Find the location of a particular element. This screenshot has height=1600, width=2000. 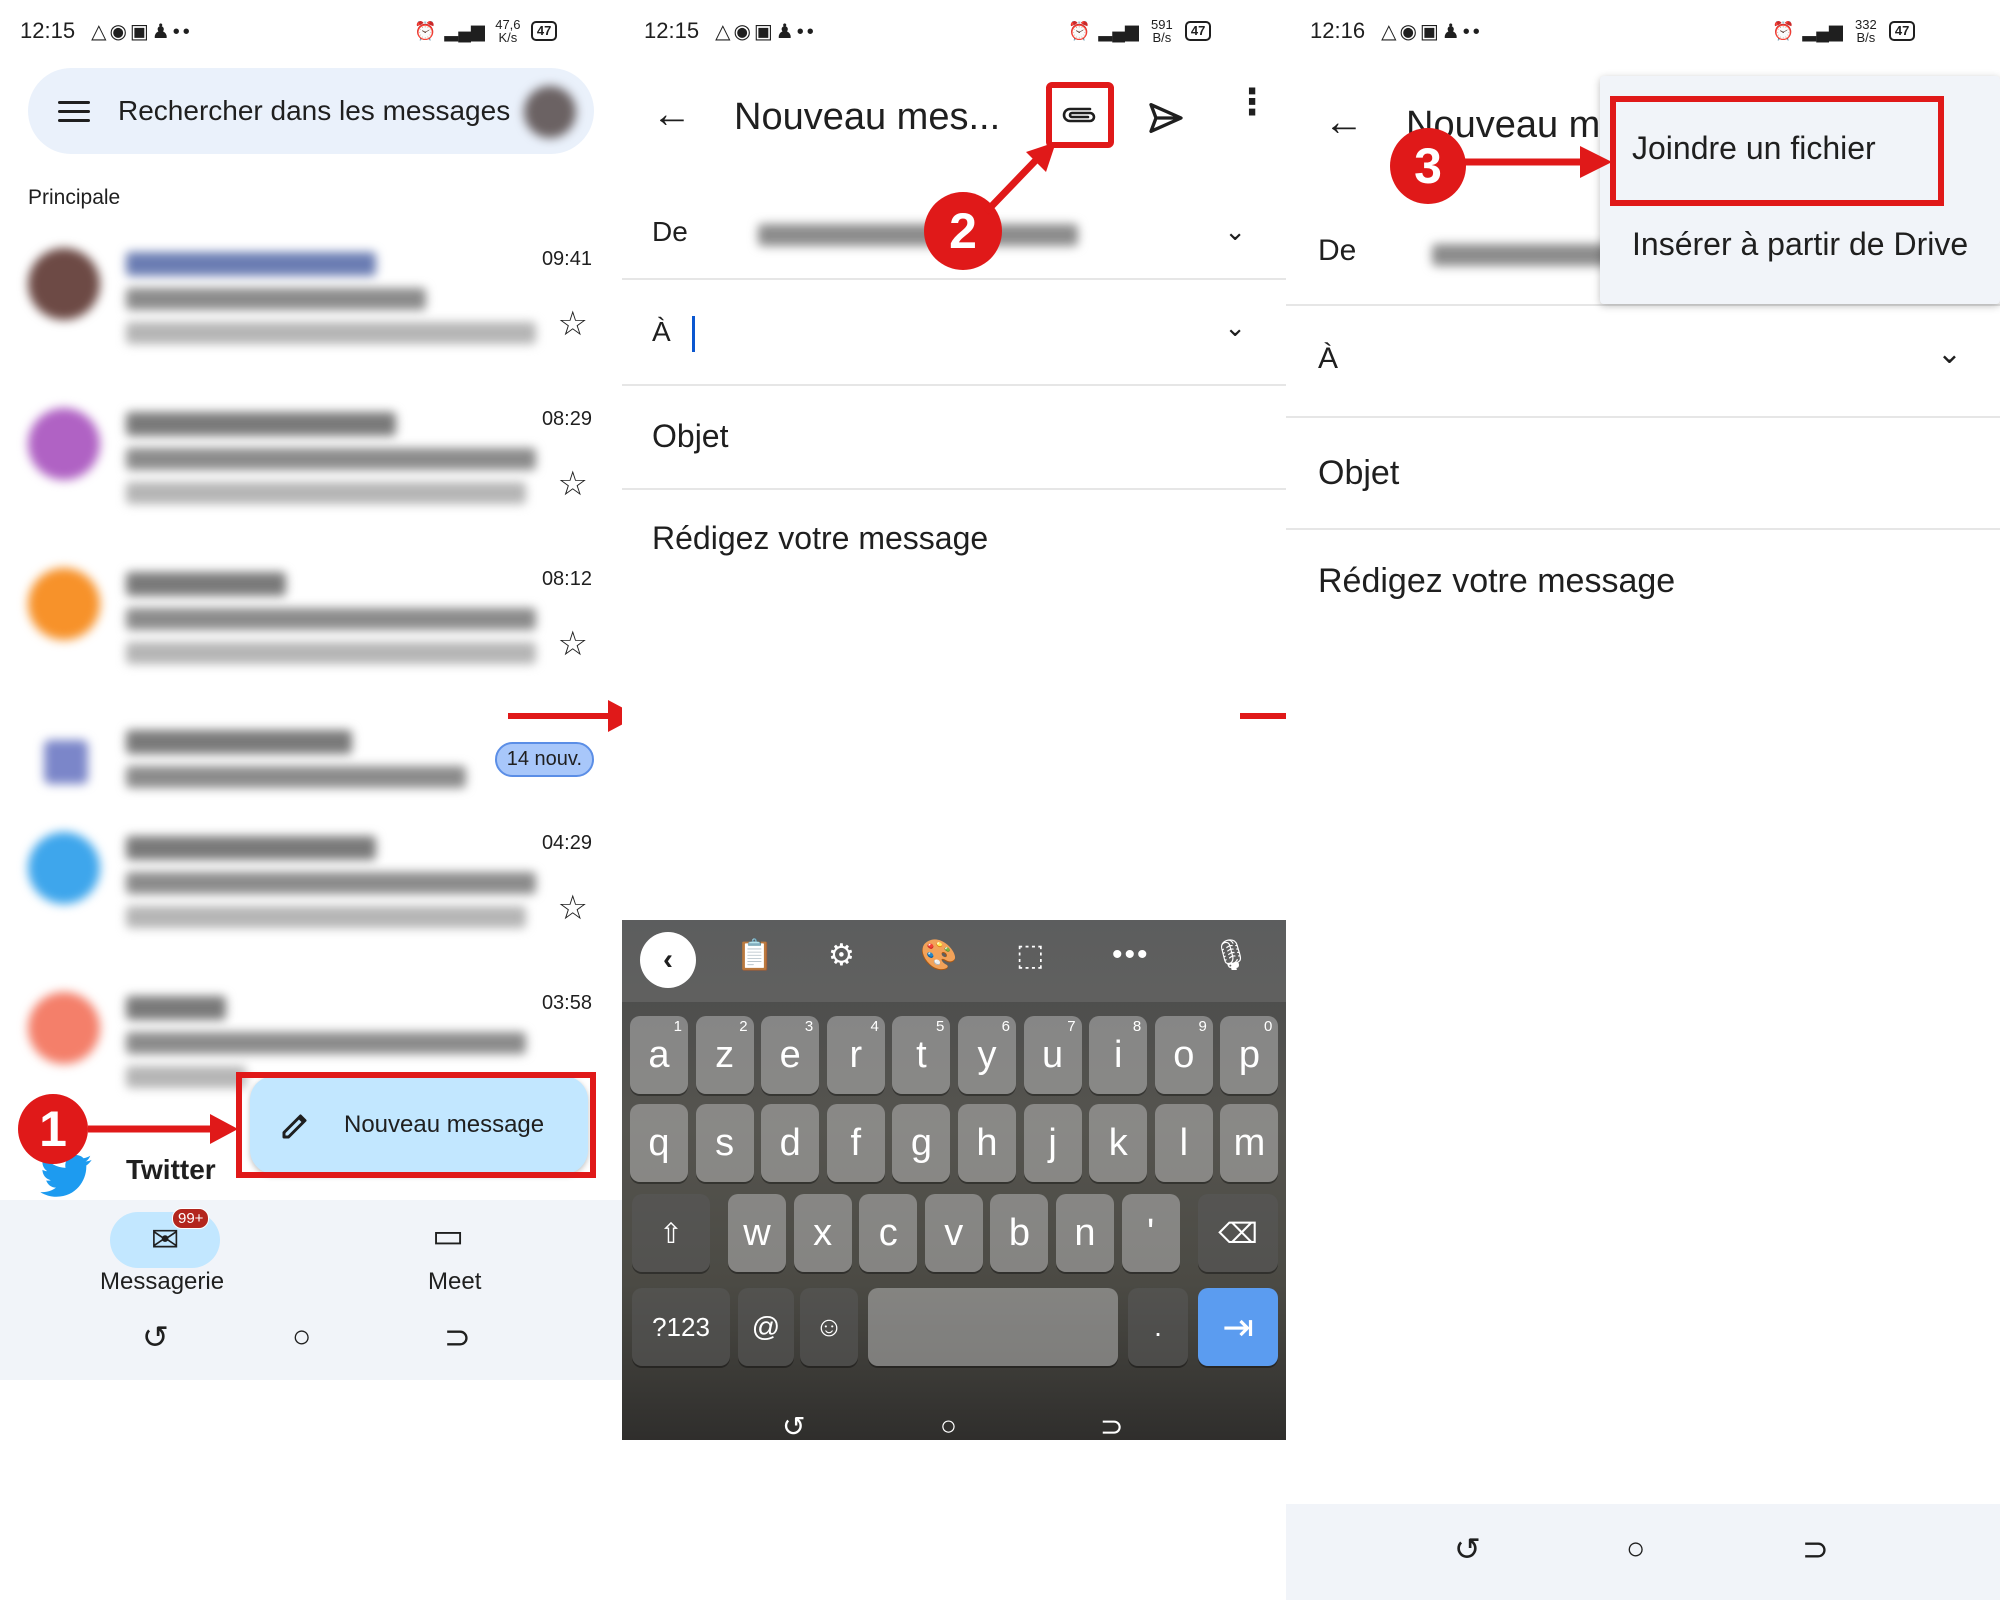

key-v: v is located at coordinates (953, 1233).